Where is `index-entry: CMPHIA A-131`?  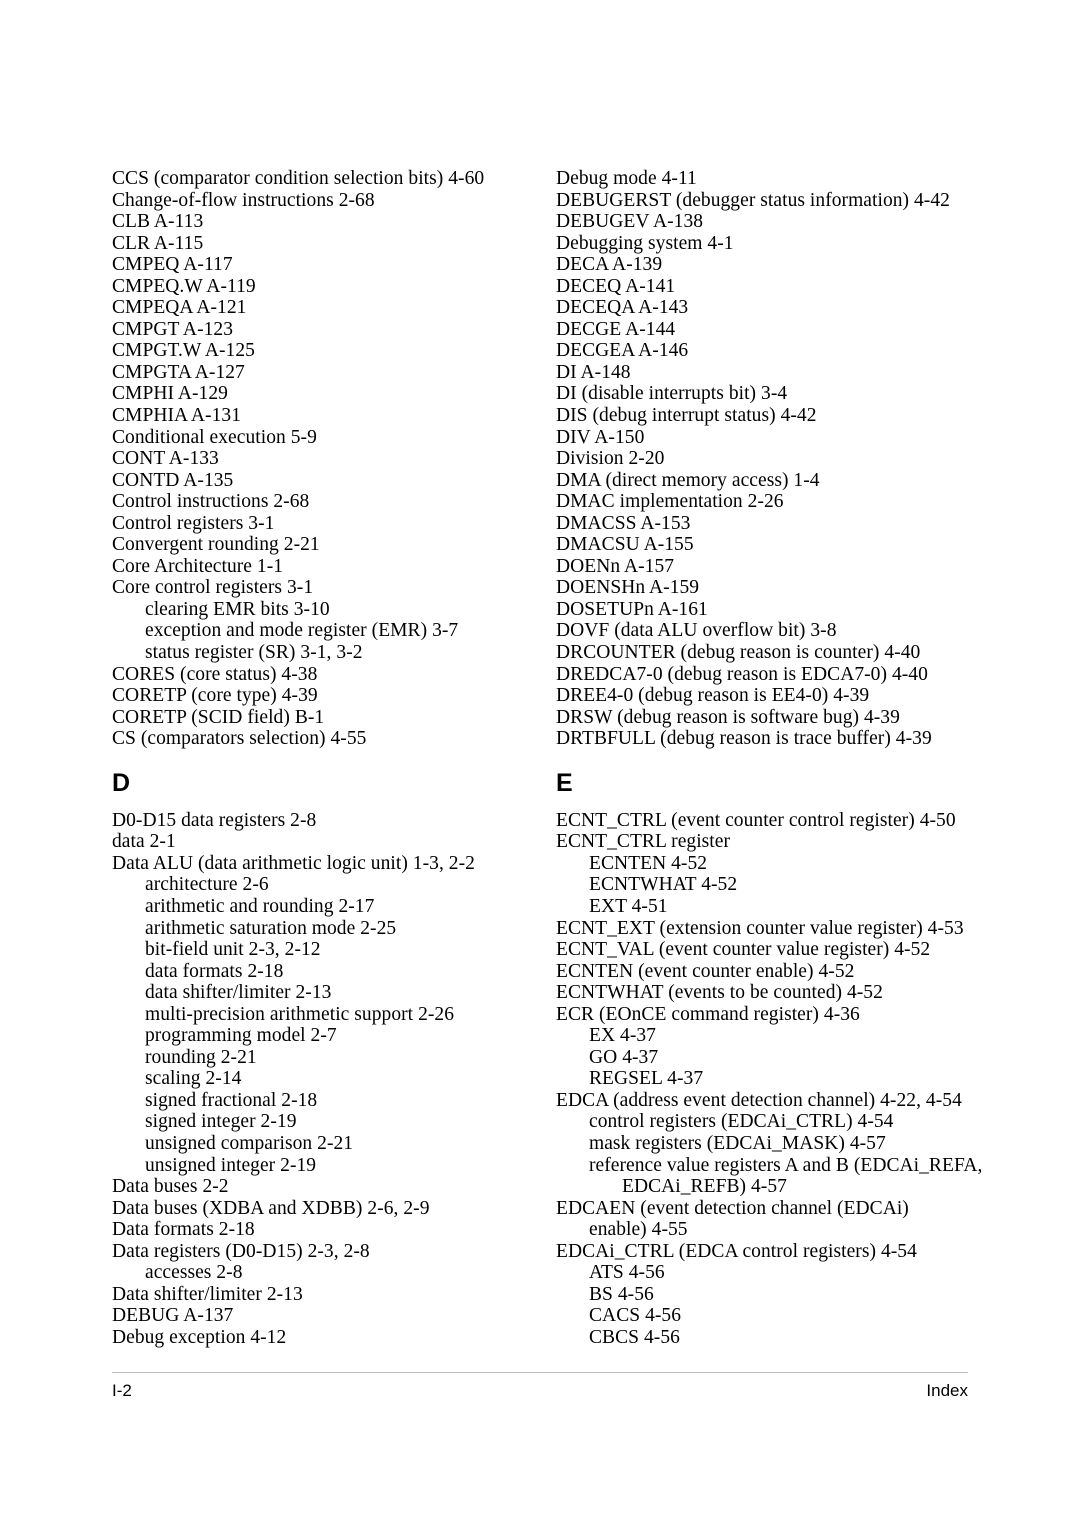 index-entry: CMPHIA A-131 is located at coordinates (176, 416).